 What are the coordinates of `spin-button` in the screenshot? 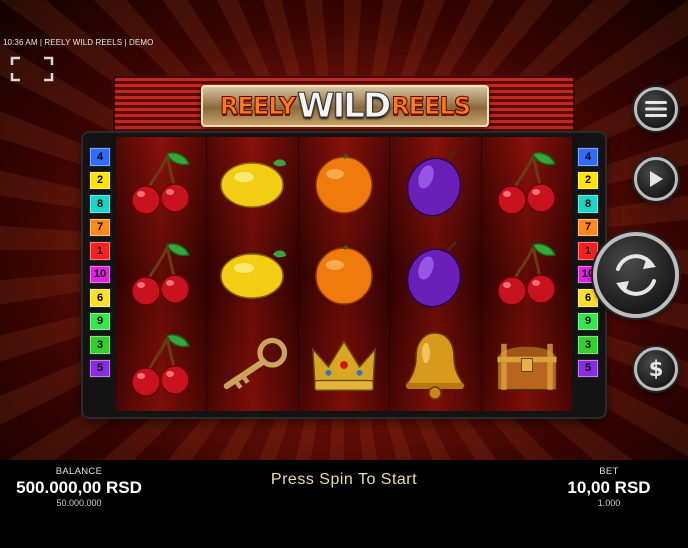 It's located at (636, 275).